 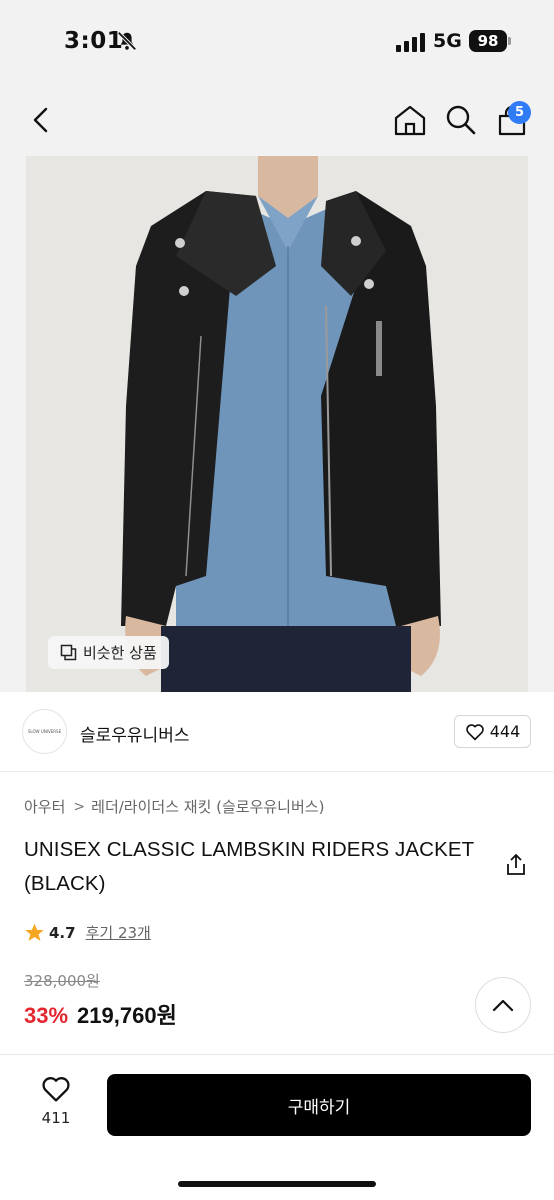 I want to click on breadcrumb-category: 아우터, so click(x=44, y=806).